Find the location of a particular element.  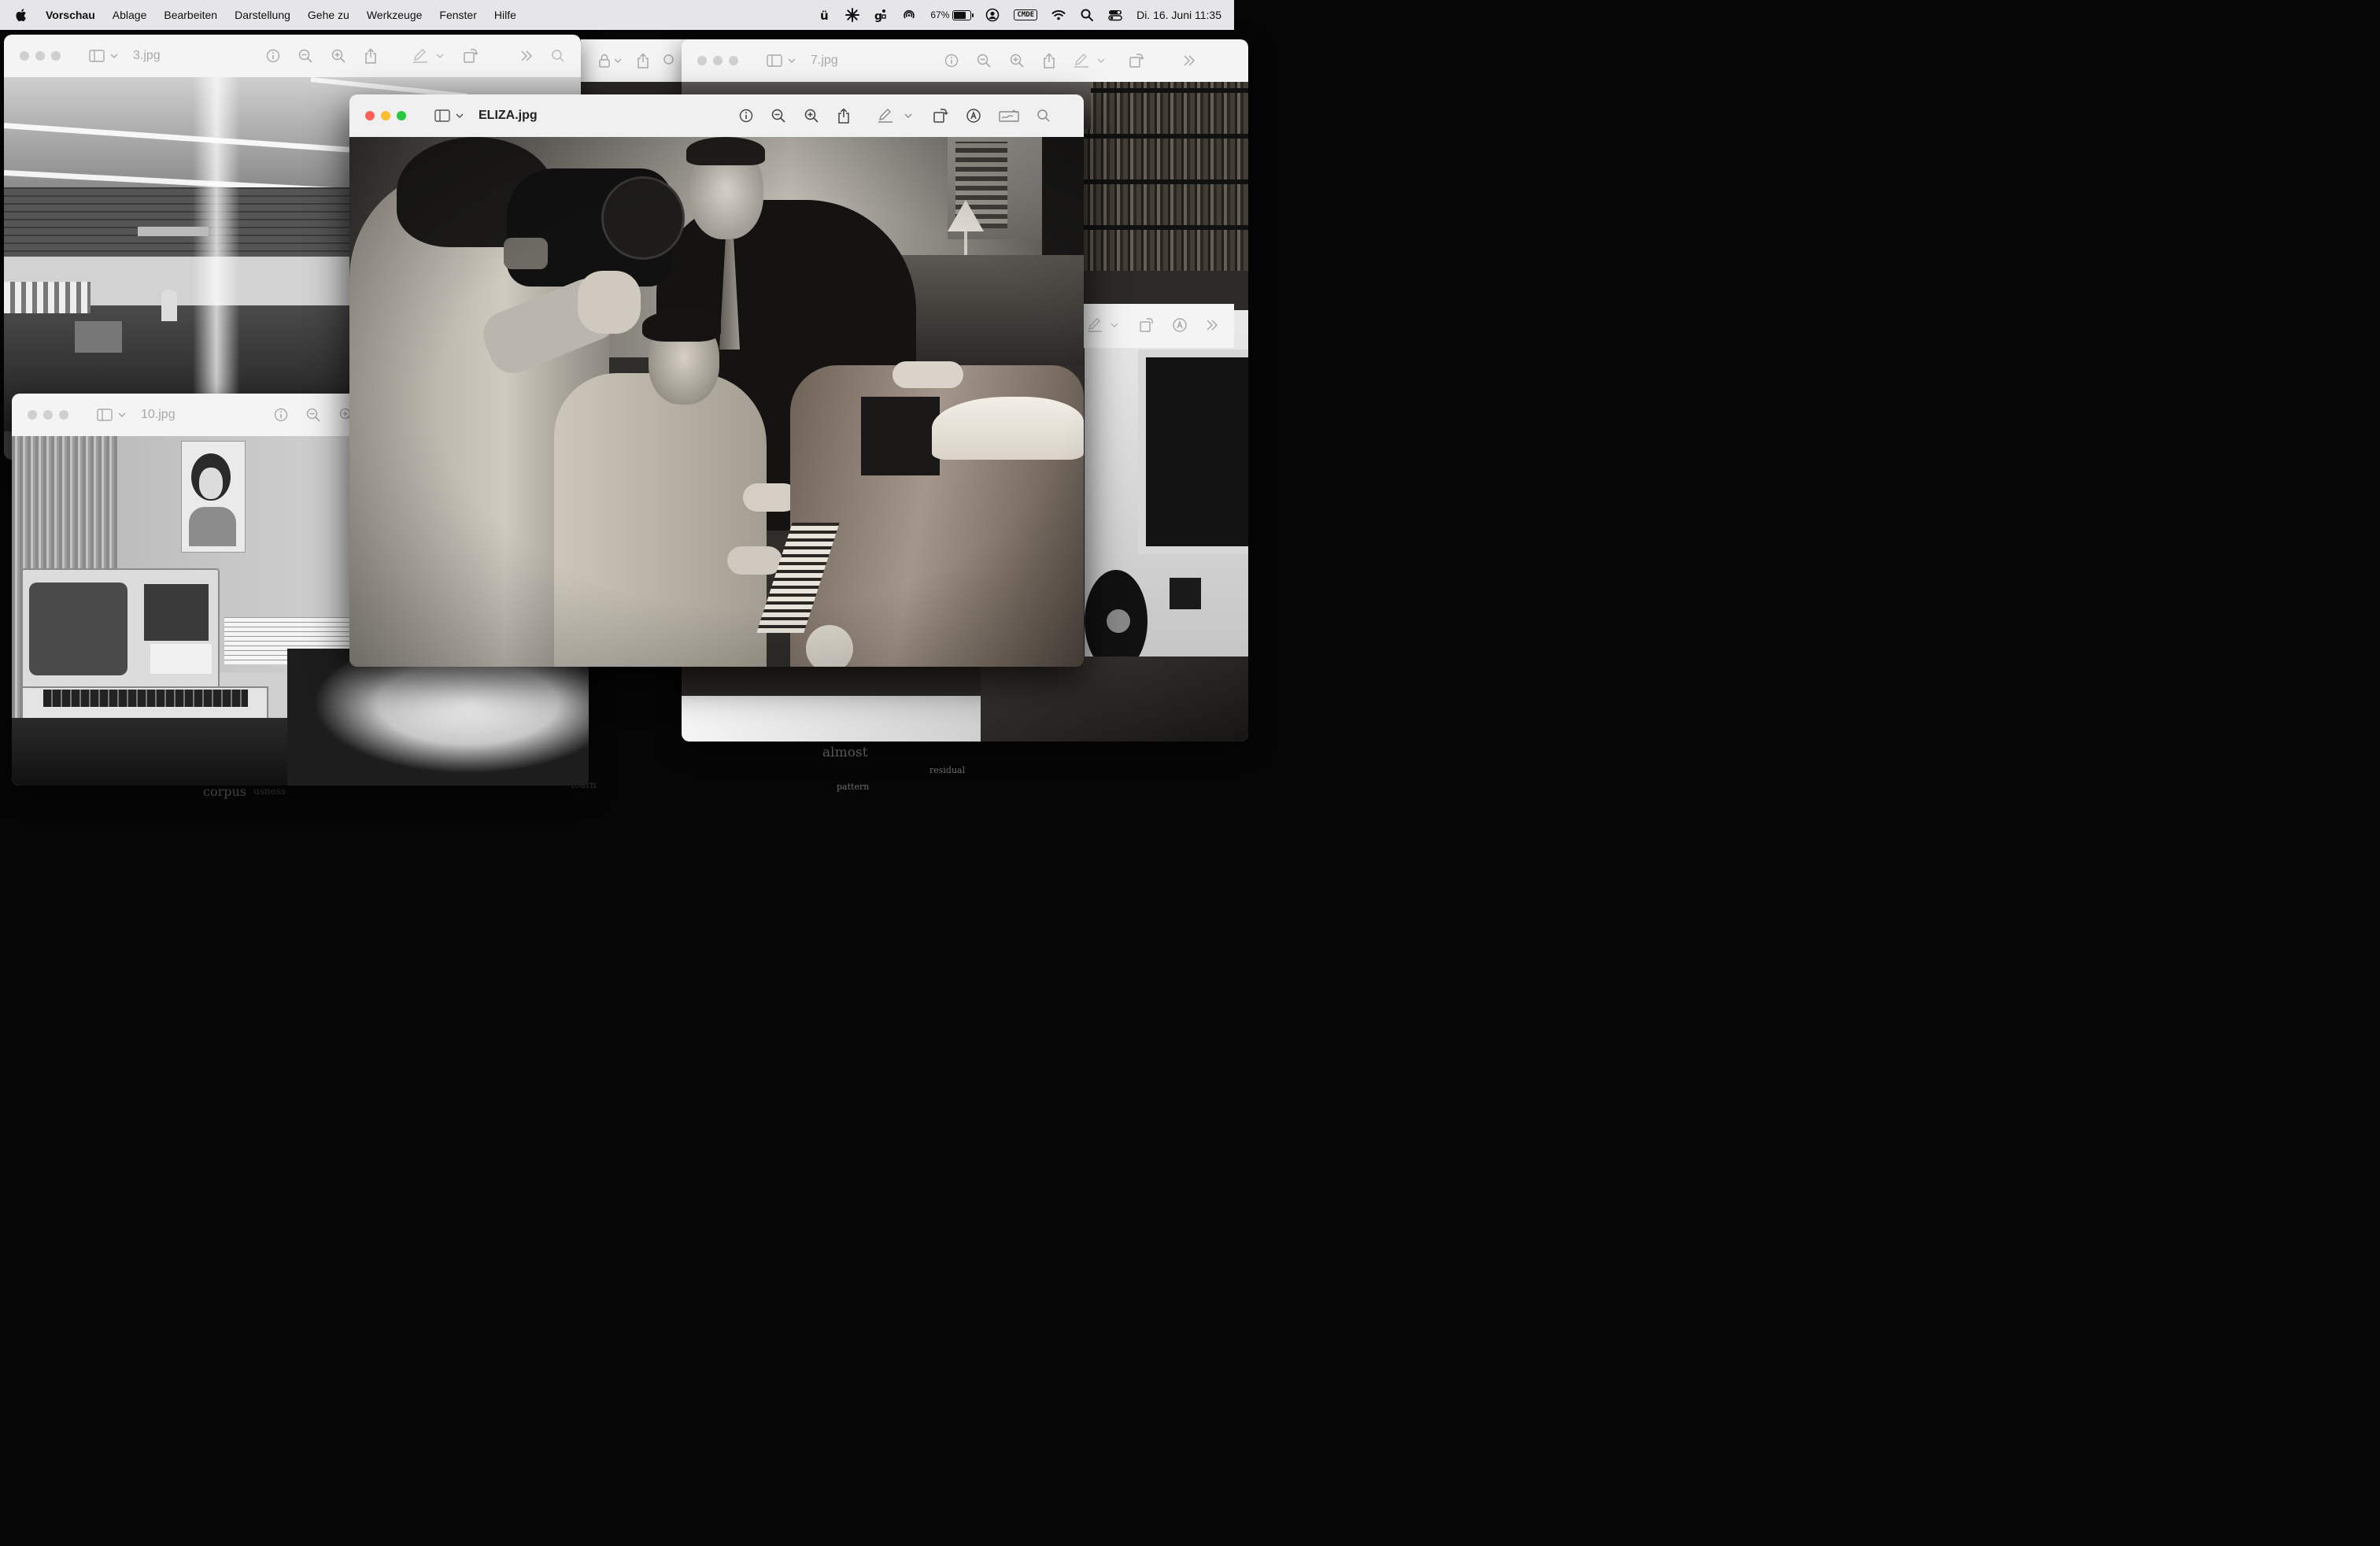

menu-hilfe: Hilfe is located at coordinates (505, 15).